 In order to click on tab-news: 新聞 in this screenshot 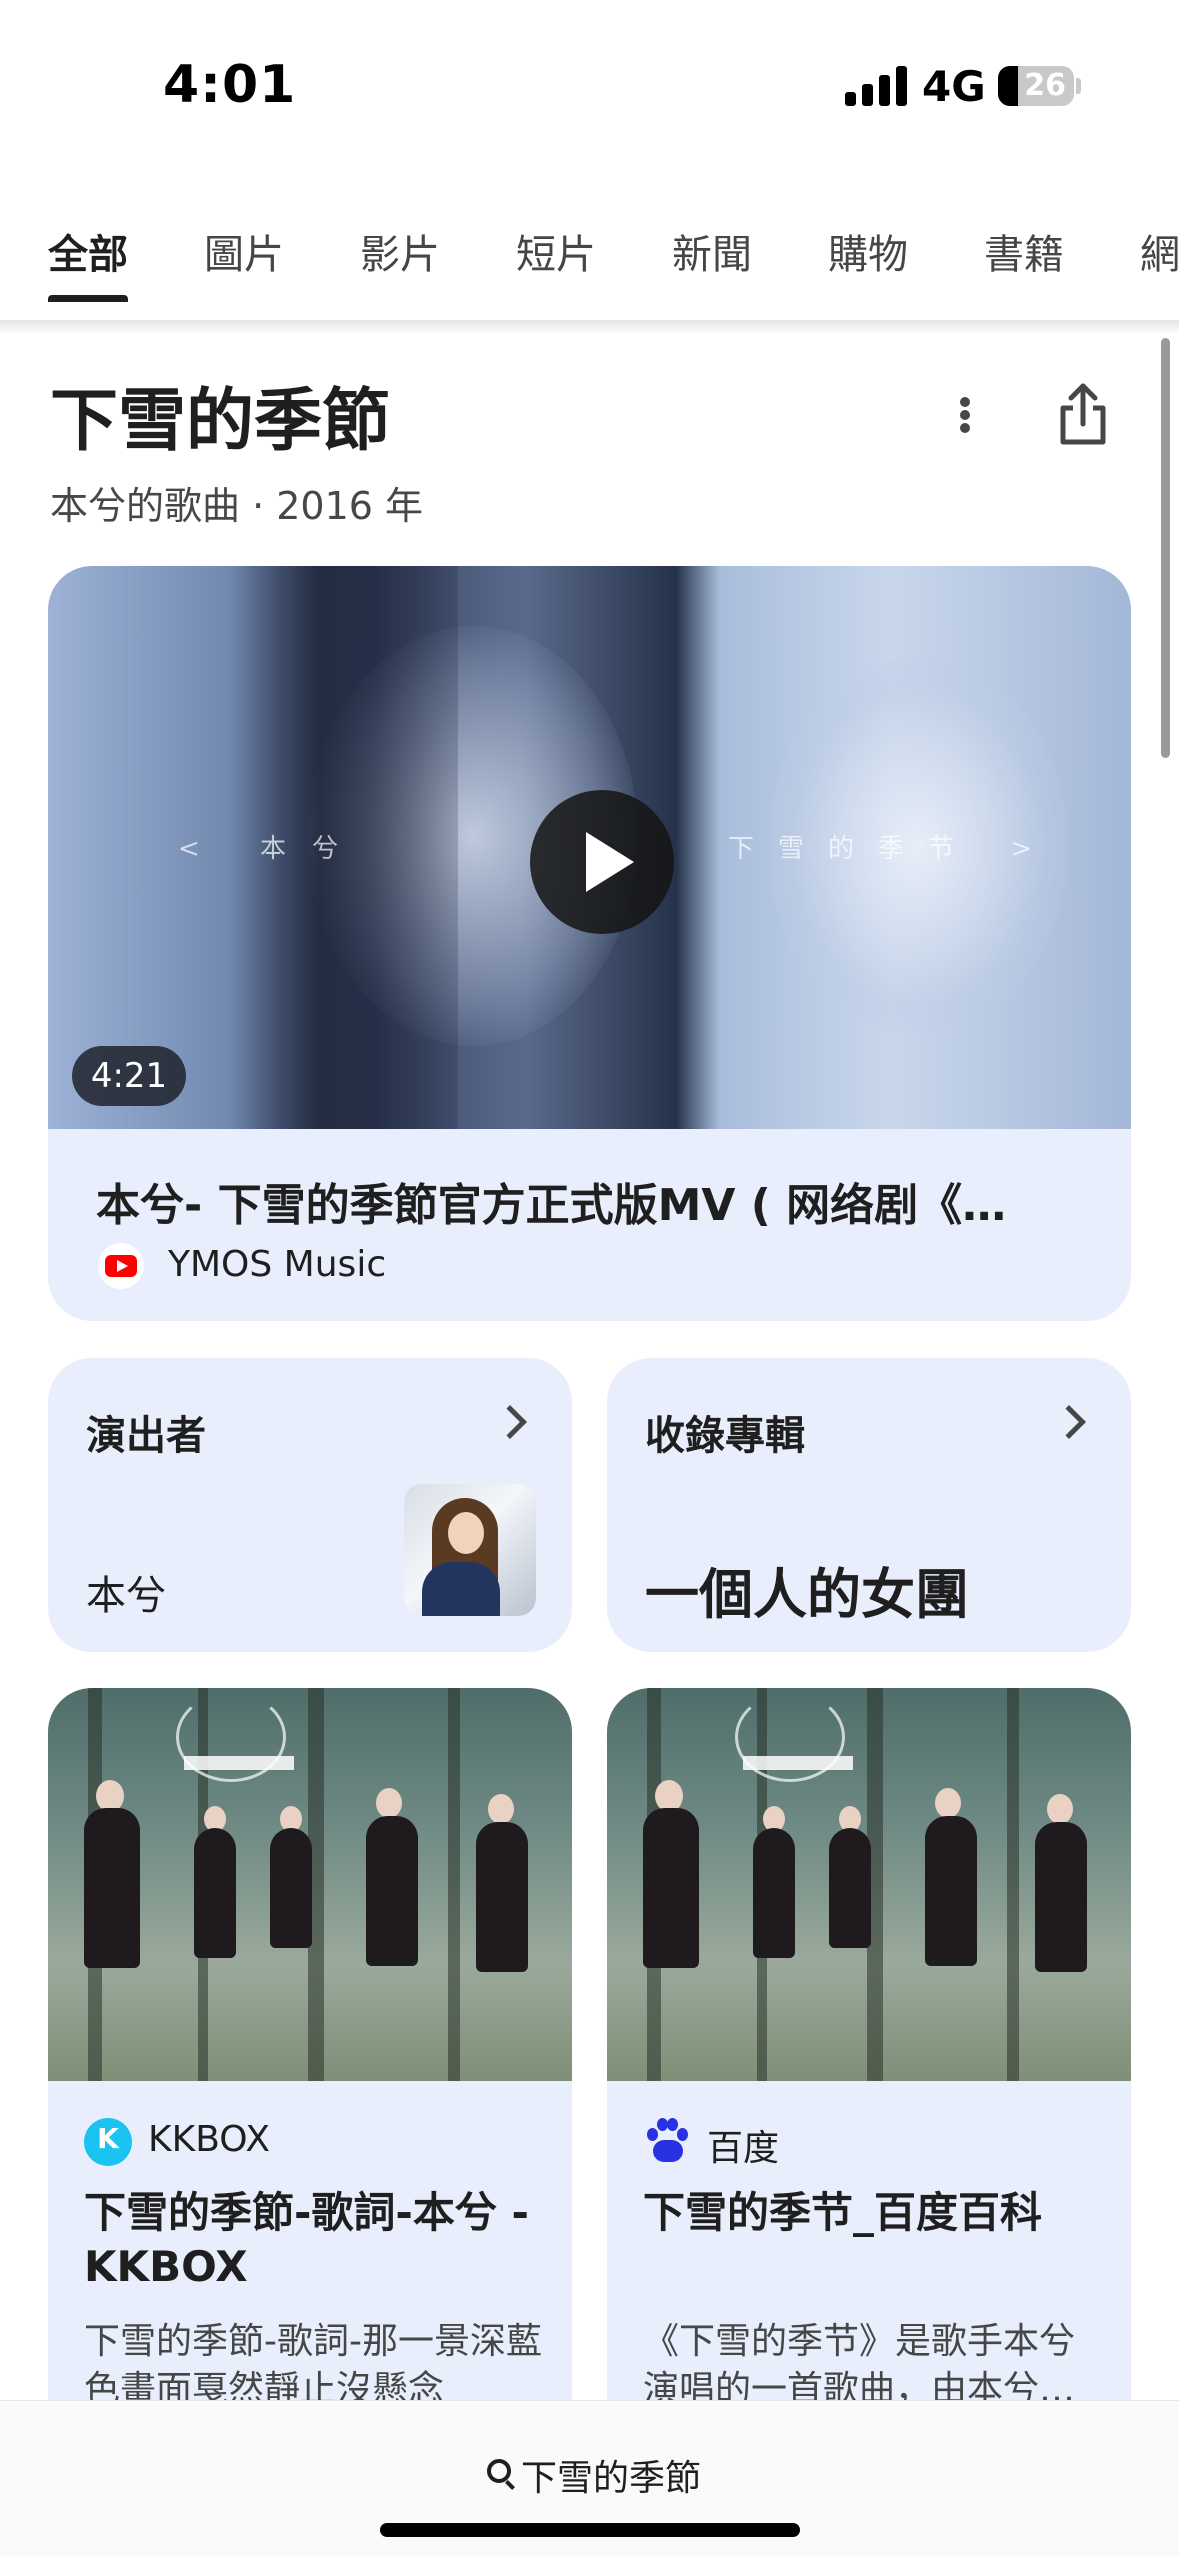, I will do `click(712, 262)`.